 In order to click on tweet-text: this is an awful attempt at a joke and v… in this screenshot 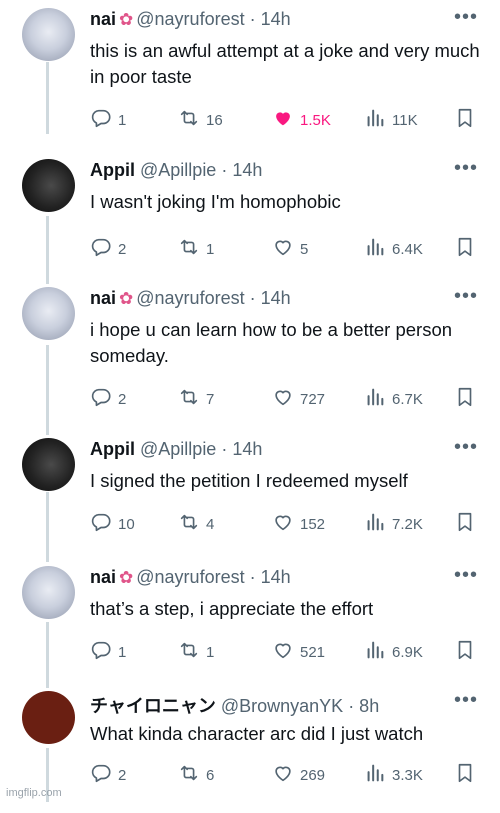, I will do `click(285, 63)`.